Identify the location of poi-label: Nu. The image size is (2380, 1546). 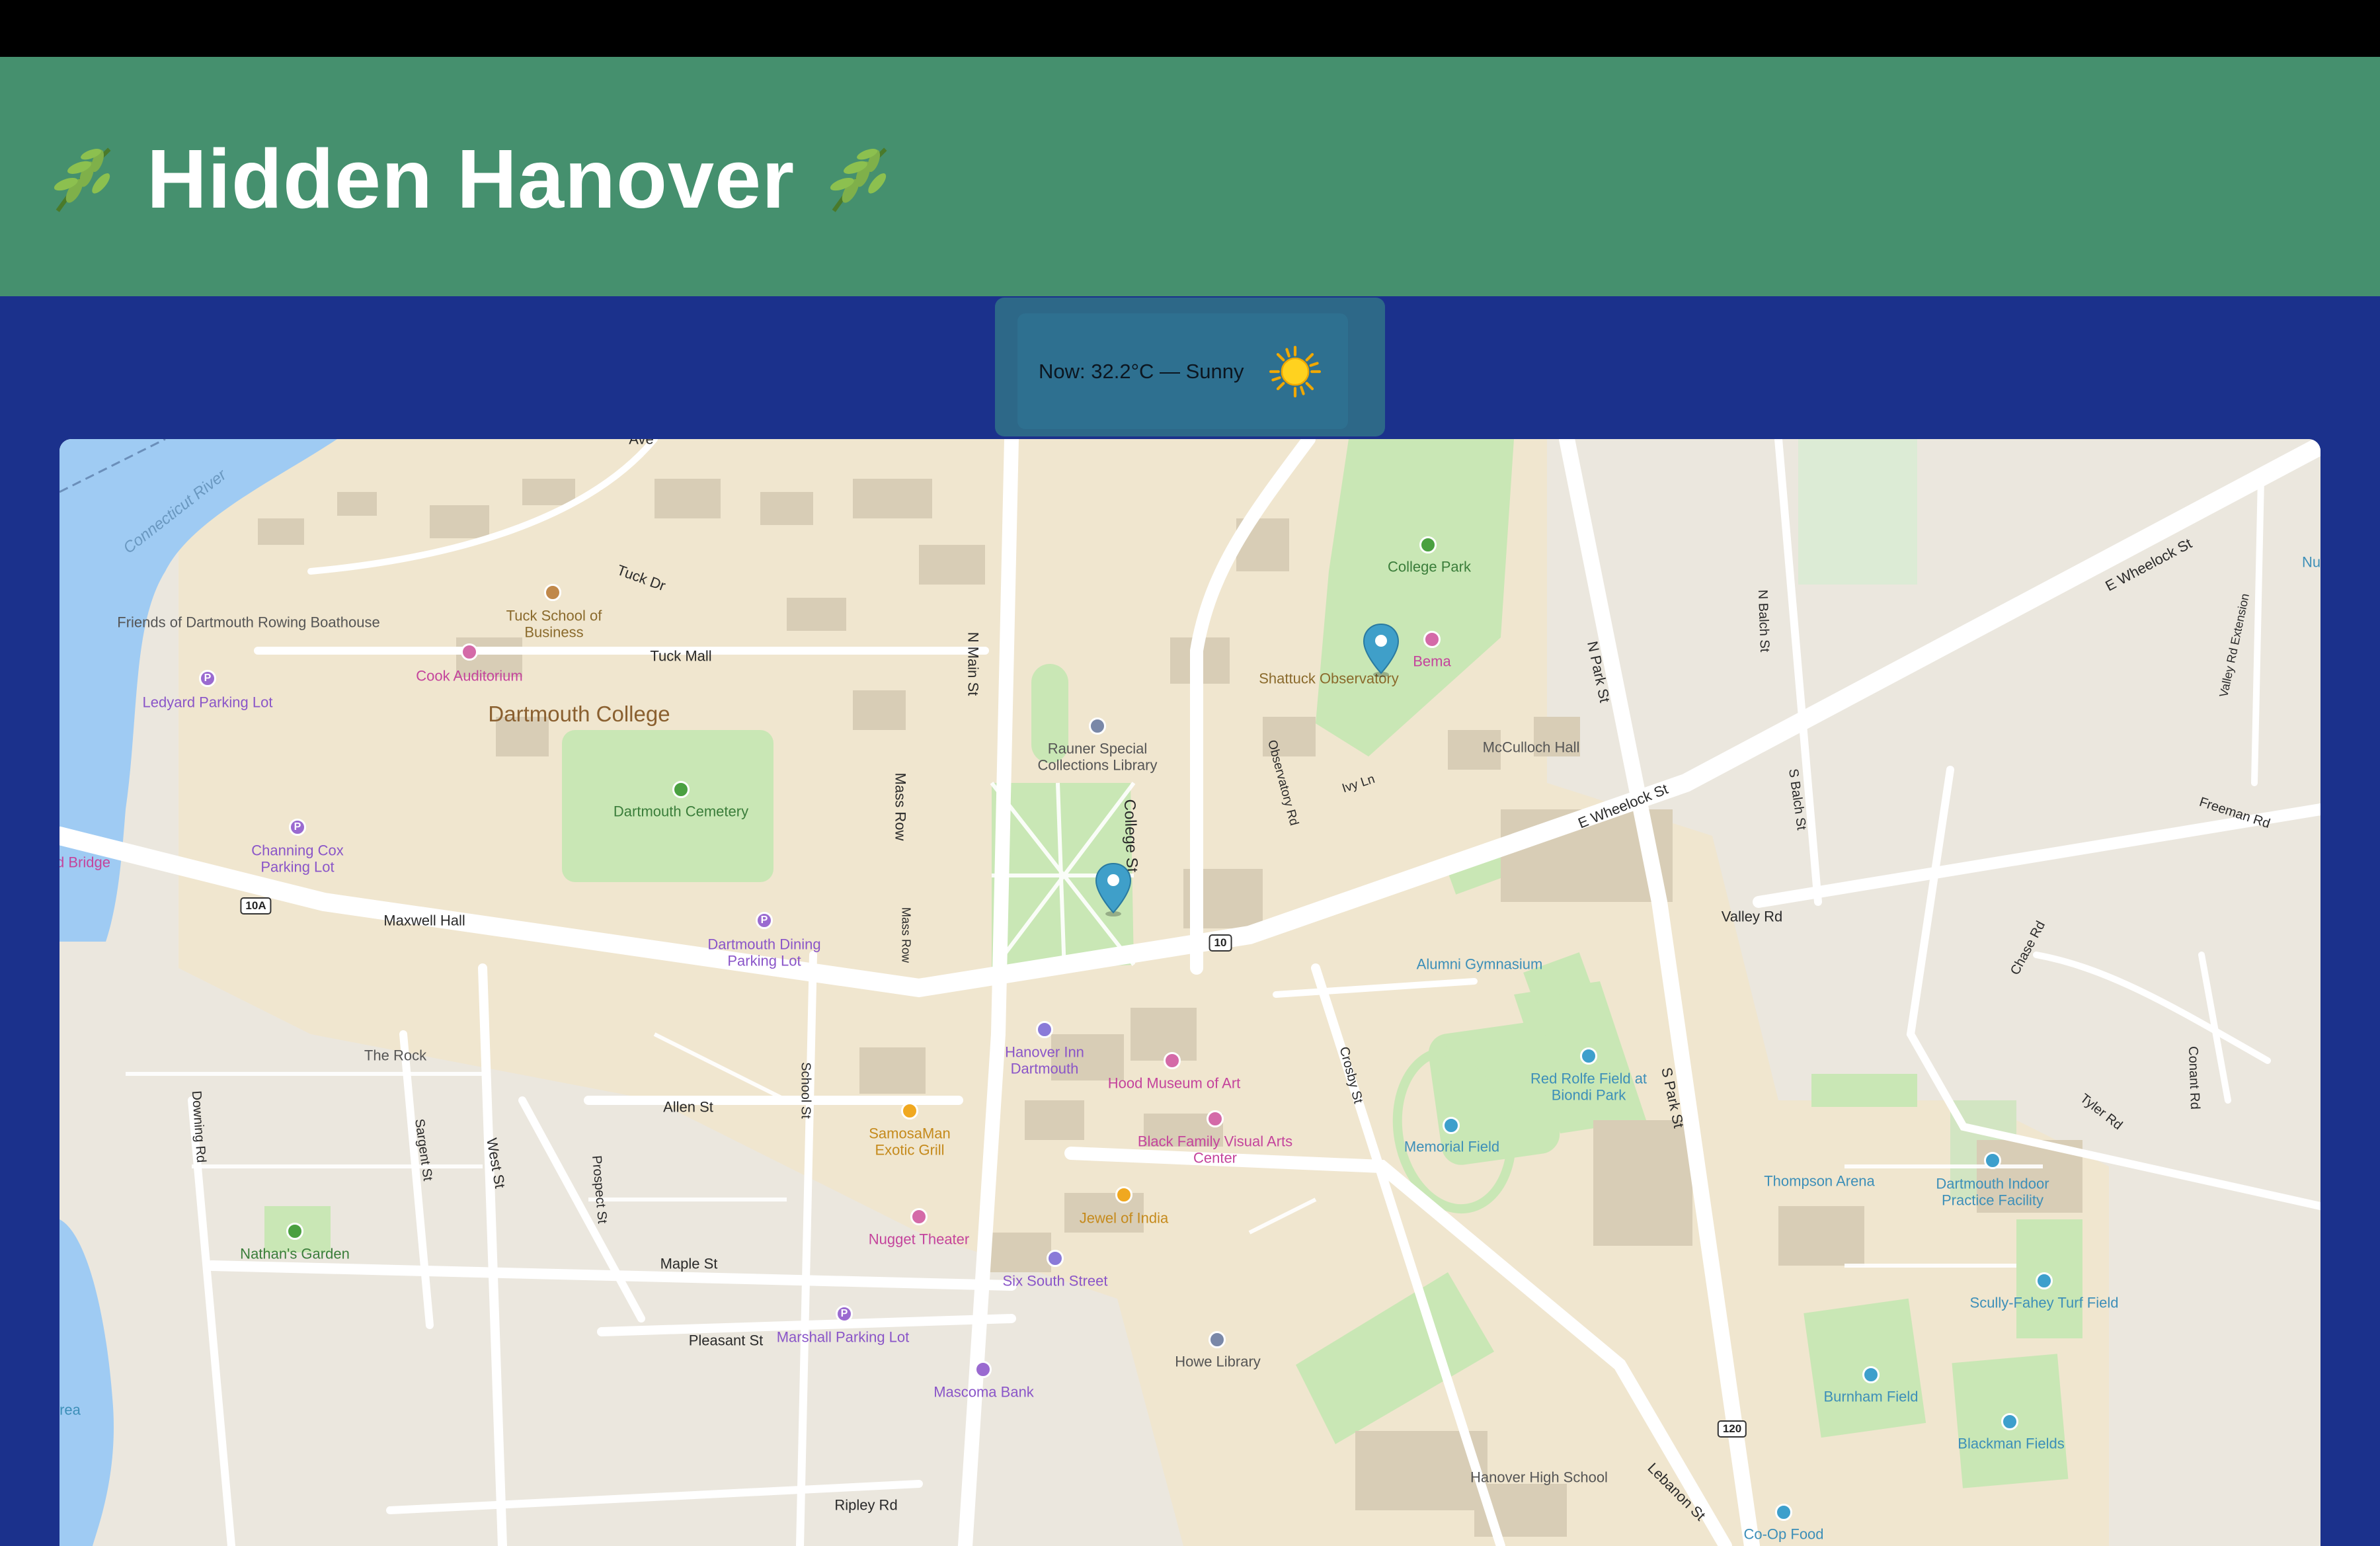
(2310, 562).